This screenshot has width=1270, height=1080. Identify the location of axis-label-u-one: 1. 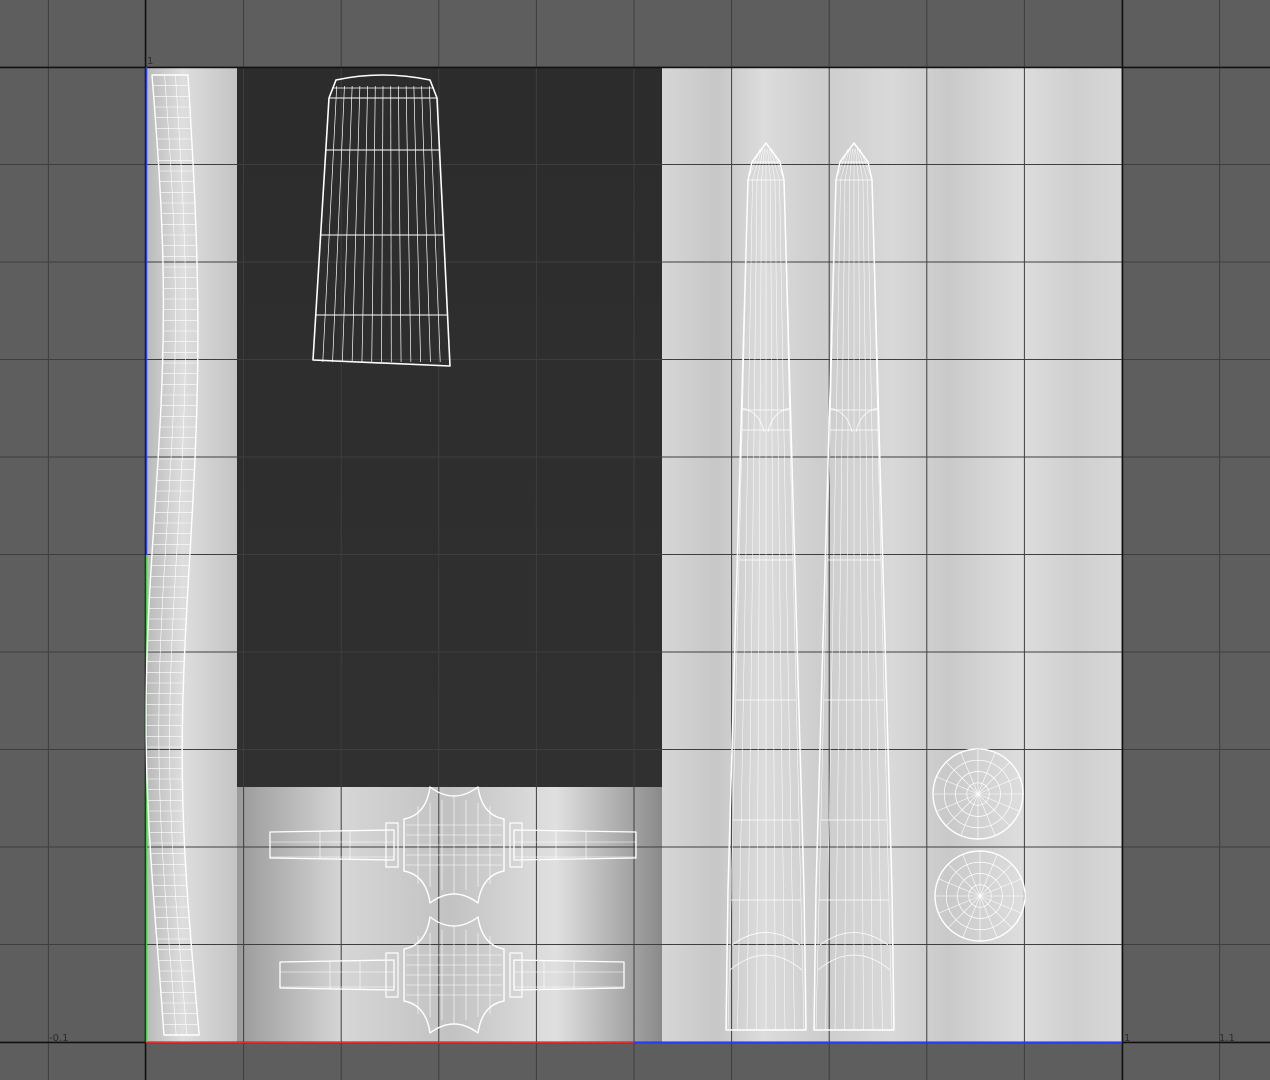
(1127, 1038).